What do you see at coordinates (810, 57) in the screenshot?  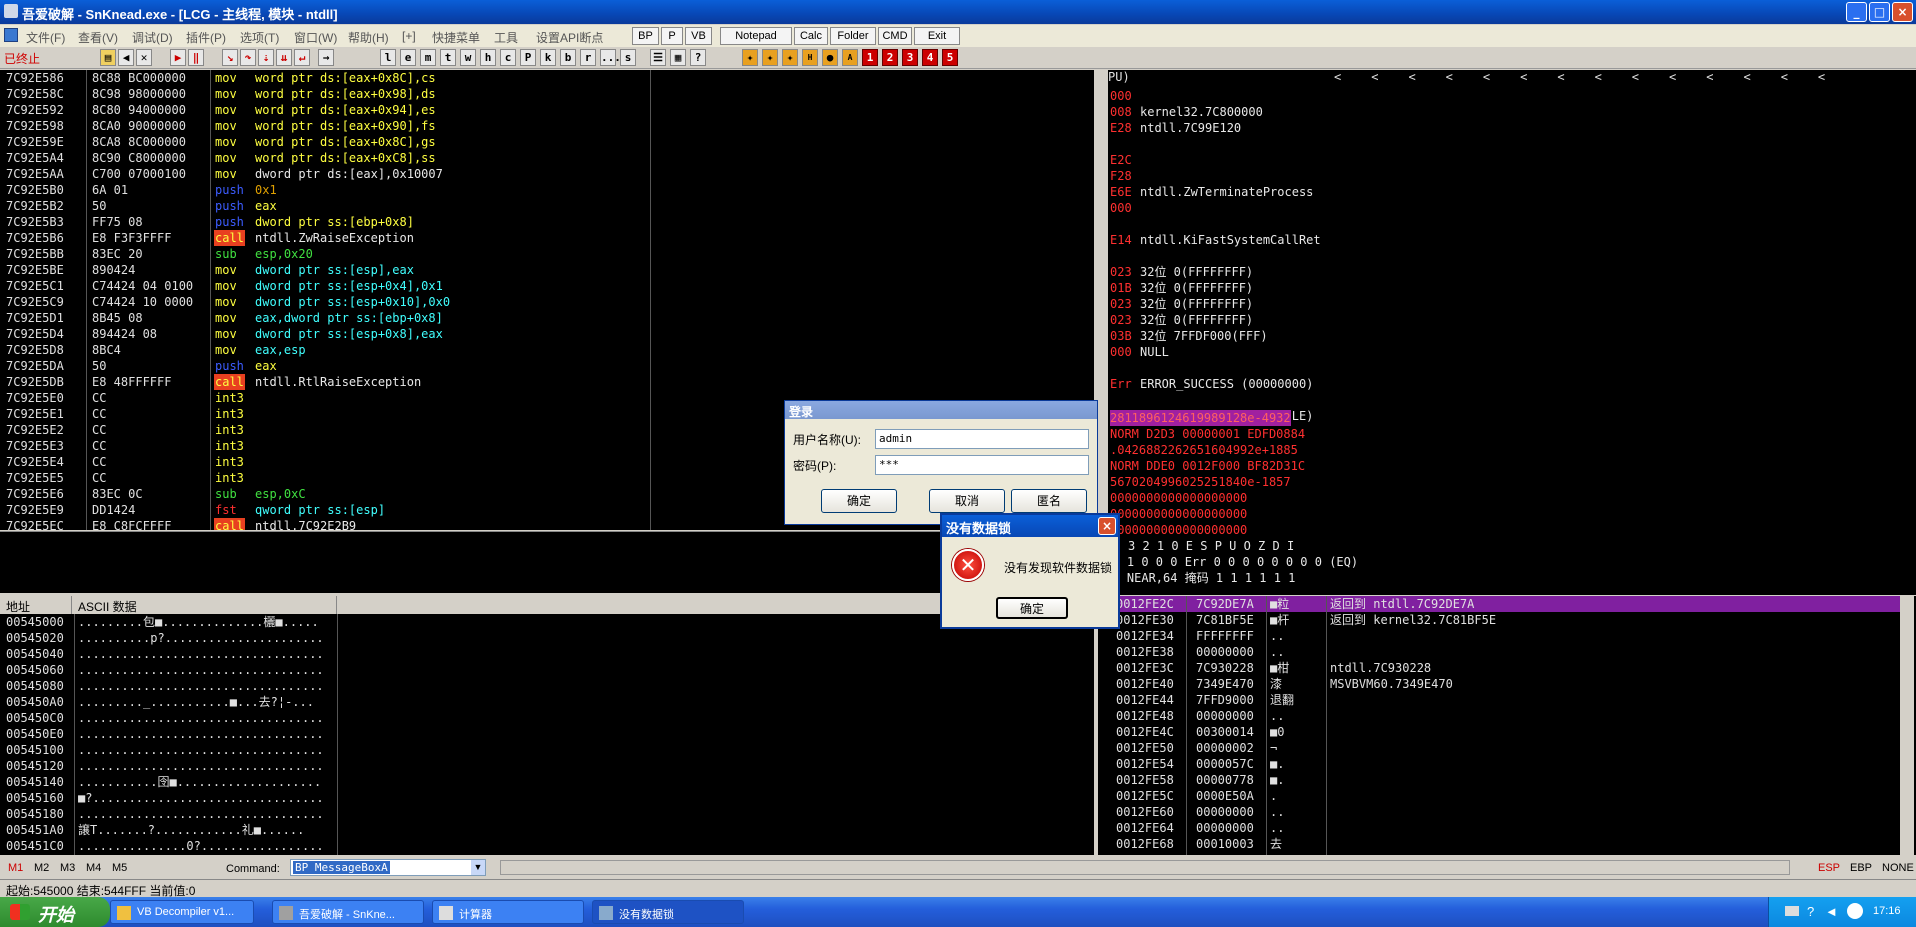 I see `hbp-icon: H` at bounding box center [810, 57].